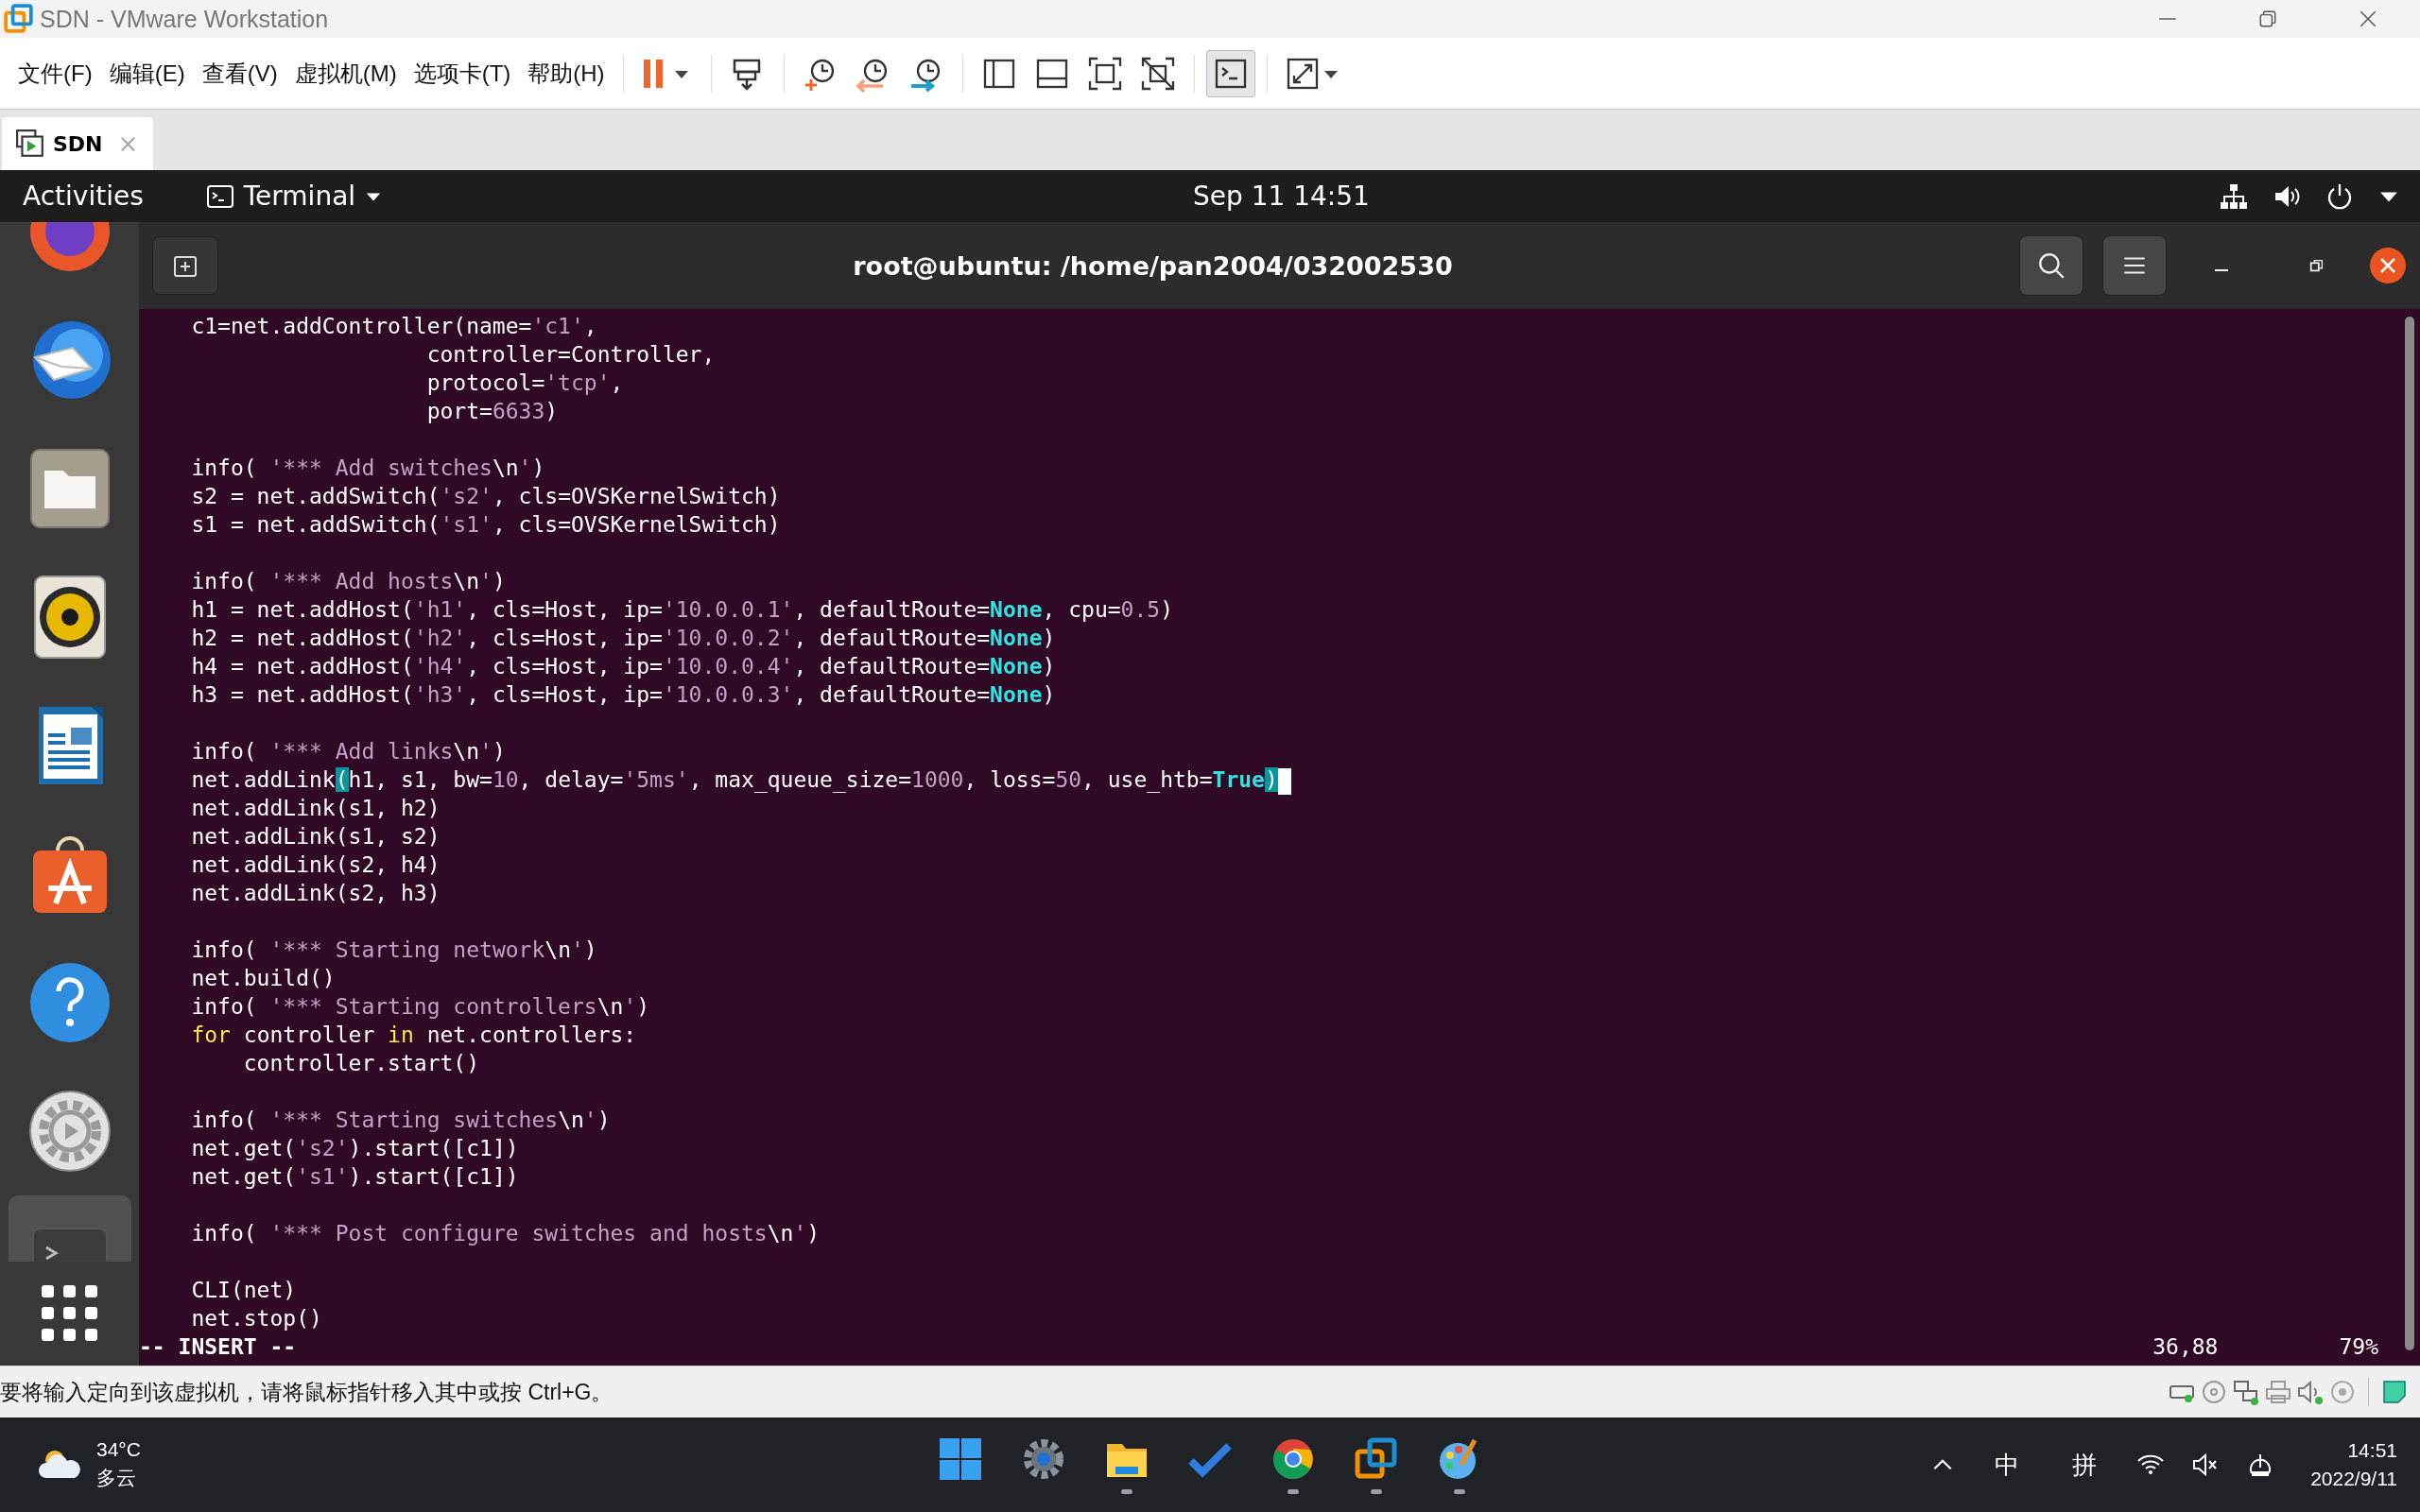  I want to click on power-icon, so click(2339, 196).